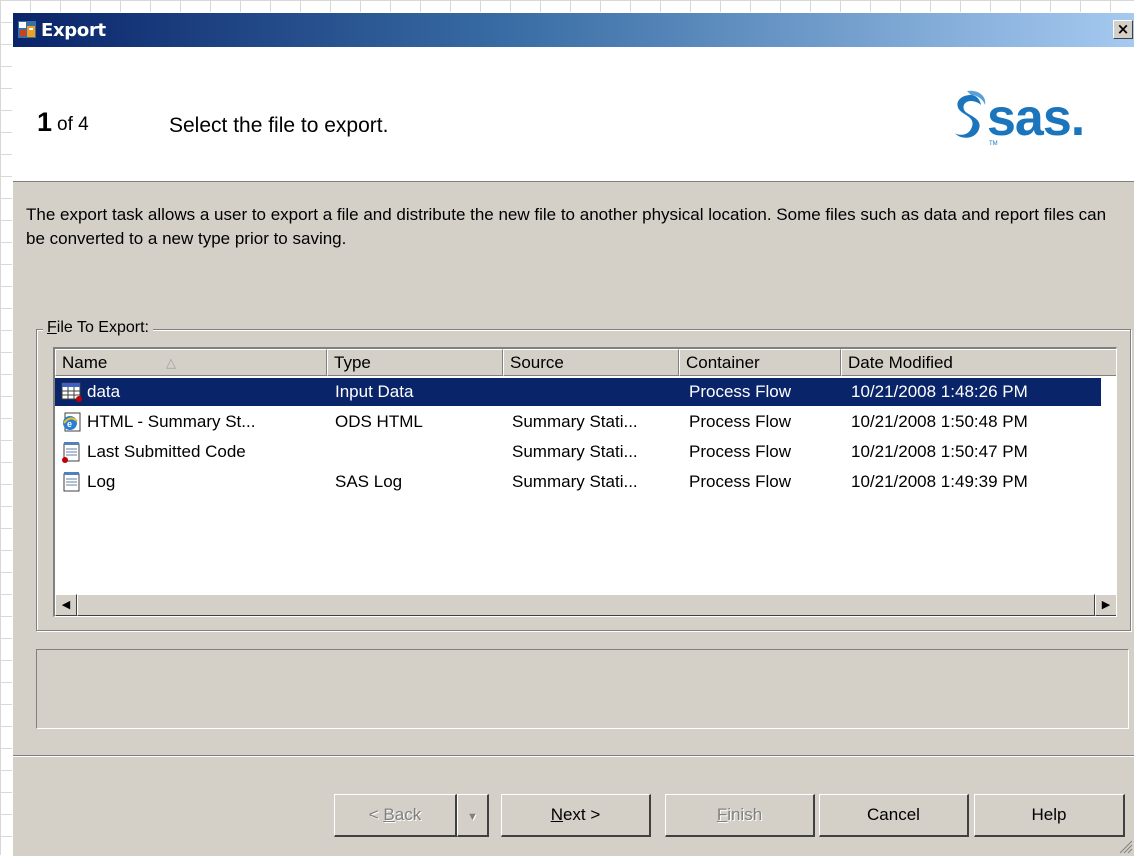 Image resolution: width=1134 pixels, height=856 pixels. Describe the element at coordinates (582, 689) in the screenshot. I see `info-panel` at that location.